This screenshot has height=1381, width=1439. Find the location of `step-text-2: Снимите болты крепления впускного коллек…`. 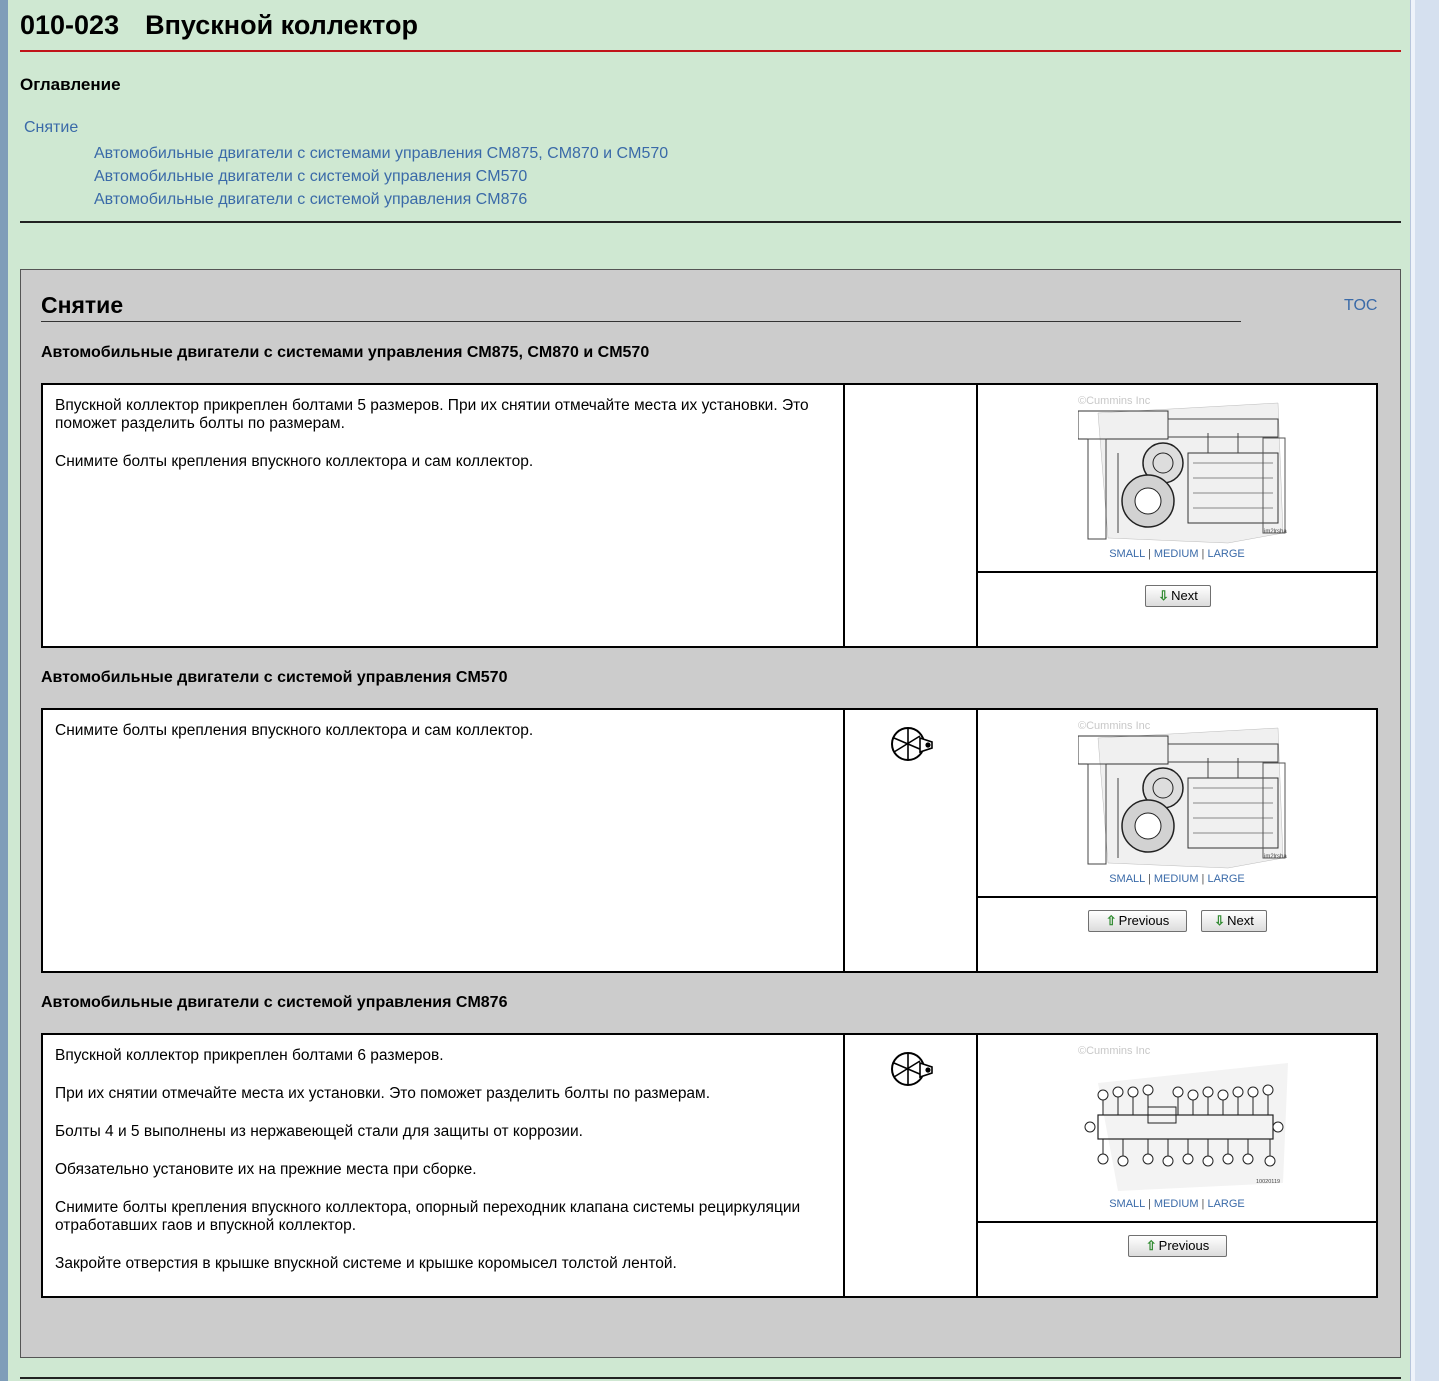

step-text-2: Снимите болты крепления впускного коллек… is located at coordinates (444, 840).